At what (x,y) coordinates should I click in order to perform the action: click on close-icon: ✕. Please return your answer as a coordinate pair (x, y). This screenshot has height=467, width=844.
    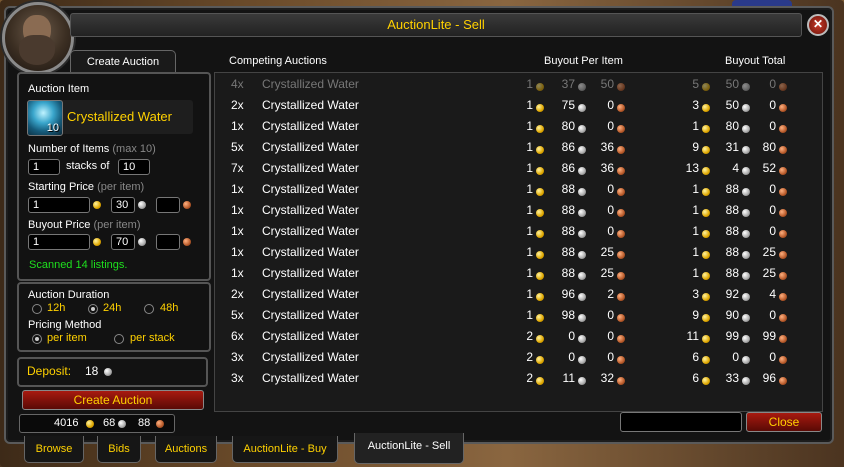
    Looking at the image, I should click on (818, 25).